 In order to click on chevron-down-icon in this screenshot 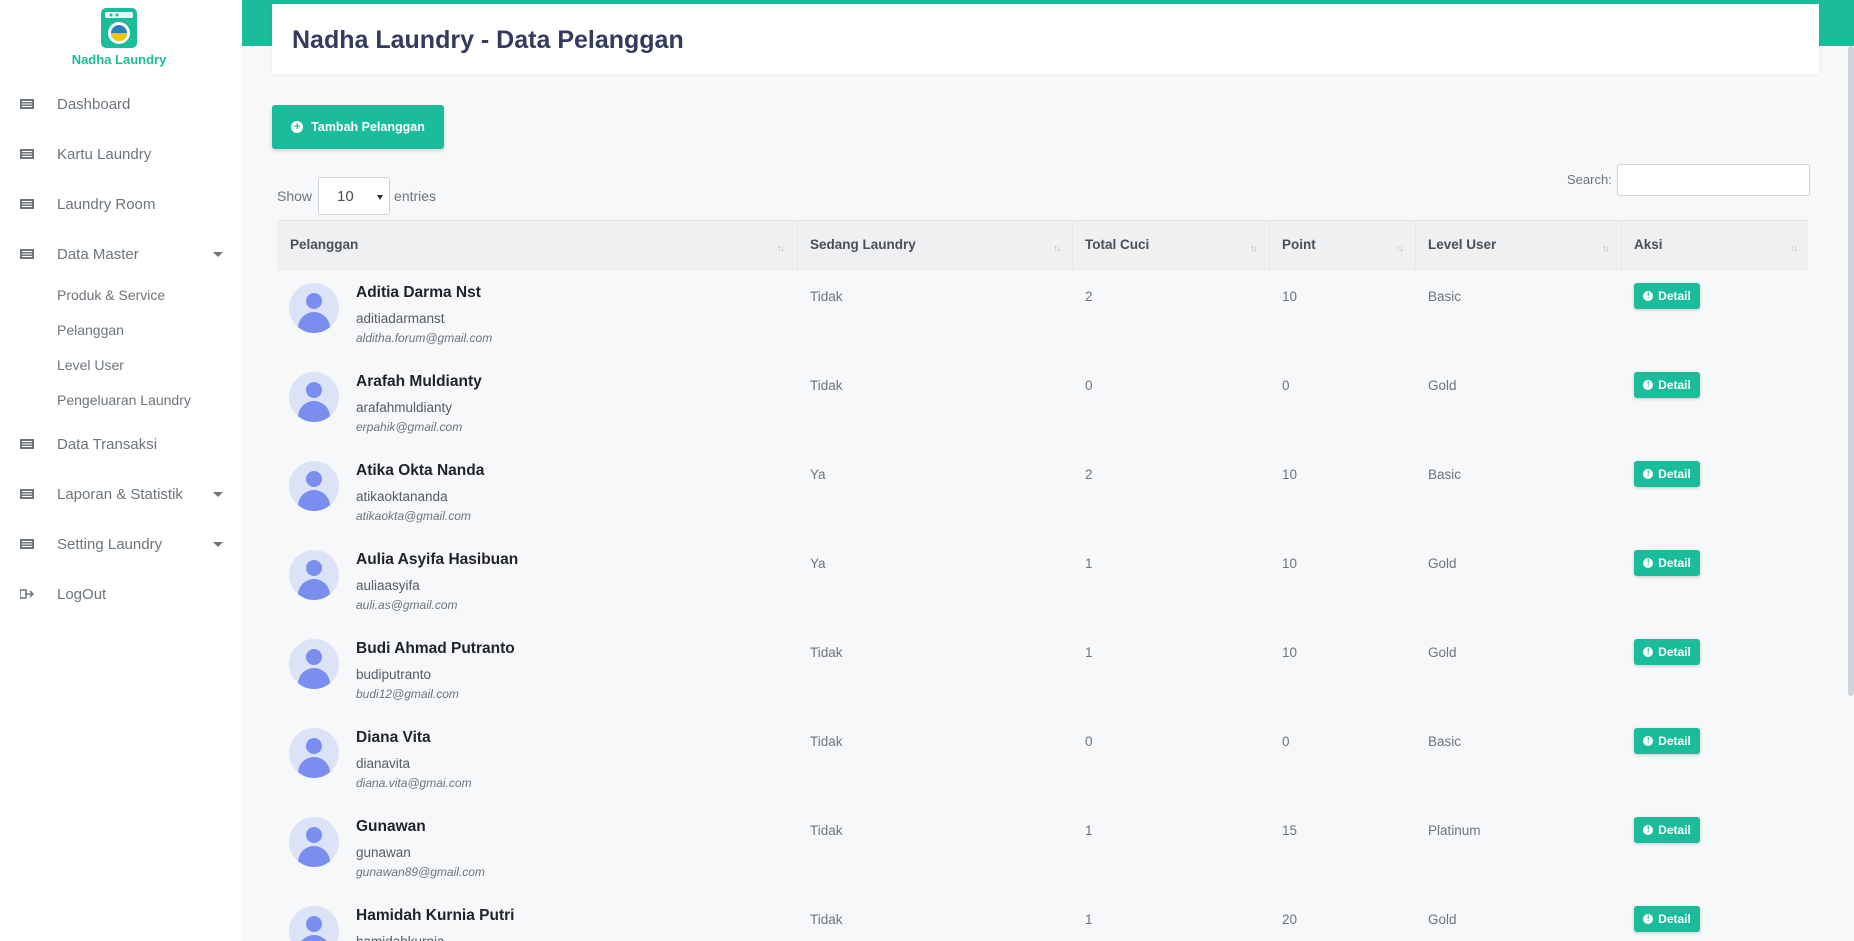, I will do `click(380, 197)`.